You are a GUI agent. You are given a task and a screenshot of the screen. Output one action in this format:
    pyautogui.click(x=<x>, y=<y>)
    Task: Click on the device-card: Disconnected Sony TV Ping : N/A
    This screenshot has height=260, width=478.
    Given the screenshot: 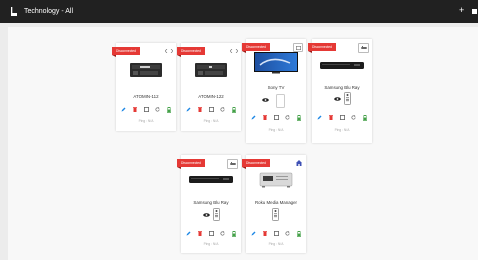 What is the action you would take?
    pyautogui.click(x=274, y=91)
    